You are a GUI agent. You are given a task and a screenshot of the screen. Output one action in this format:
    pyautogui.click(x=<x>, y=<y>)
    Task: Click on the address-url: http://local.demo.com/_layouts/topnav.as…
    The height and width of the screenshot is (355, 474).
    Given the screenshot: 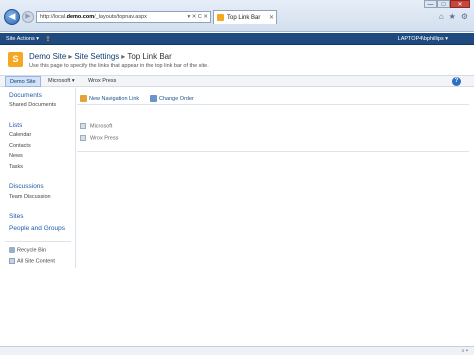 What is the action you would take?
    pyautogui.click(x=113, y=17)
    